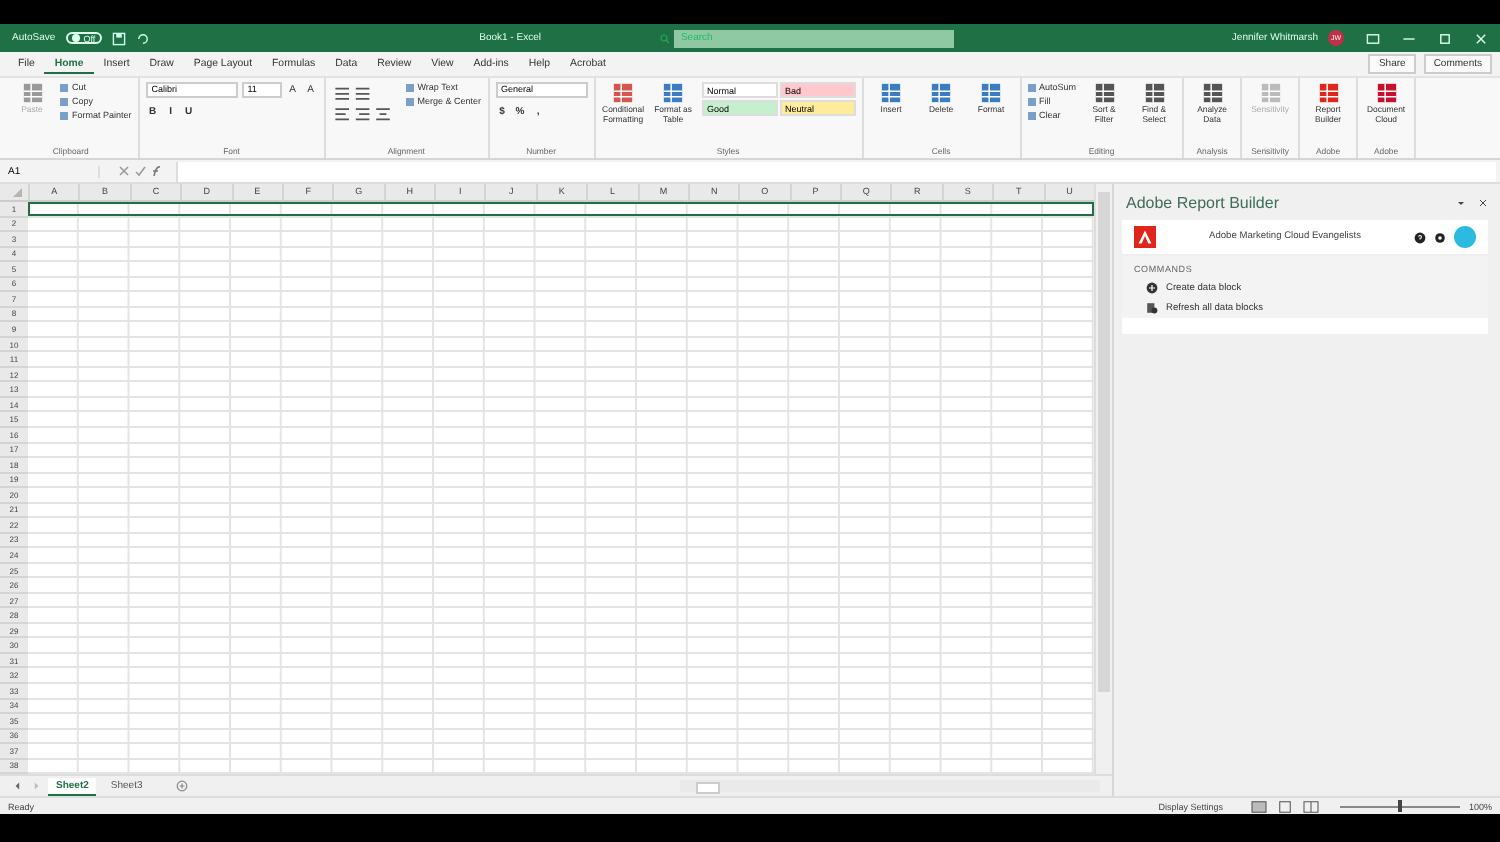 This screenshot has width=1500, height=842. Describe the element at coordinates (182, 786) in the screenshot. I see `add-sheet-icon` at that location.